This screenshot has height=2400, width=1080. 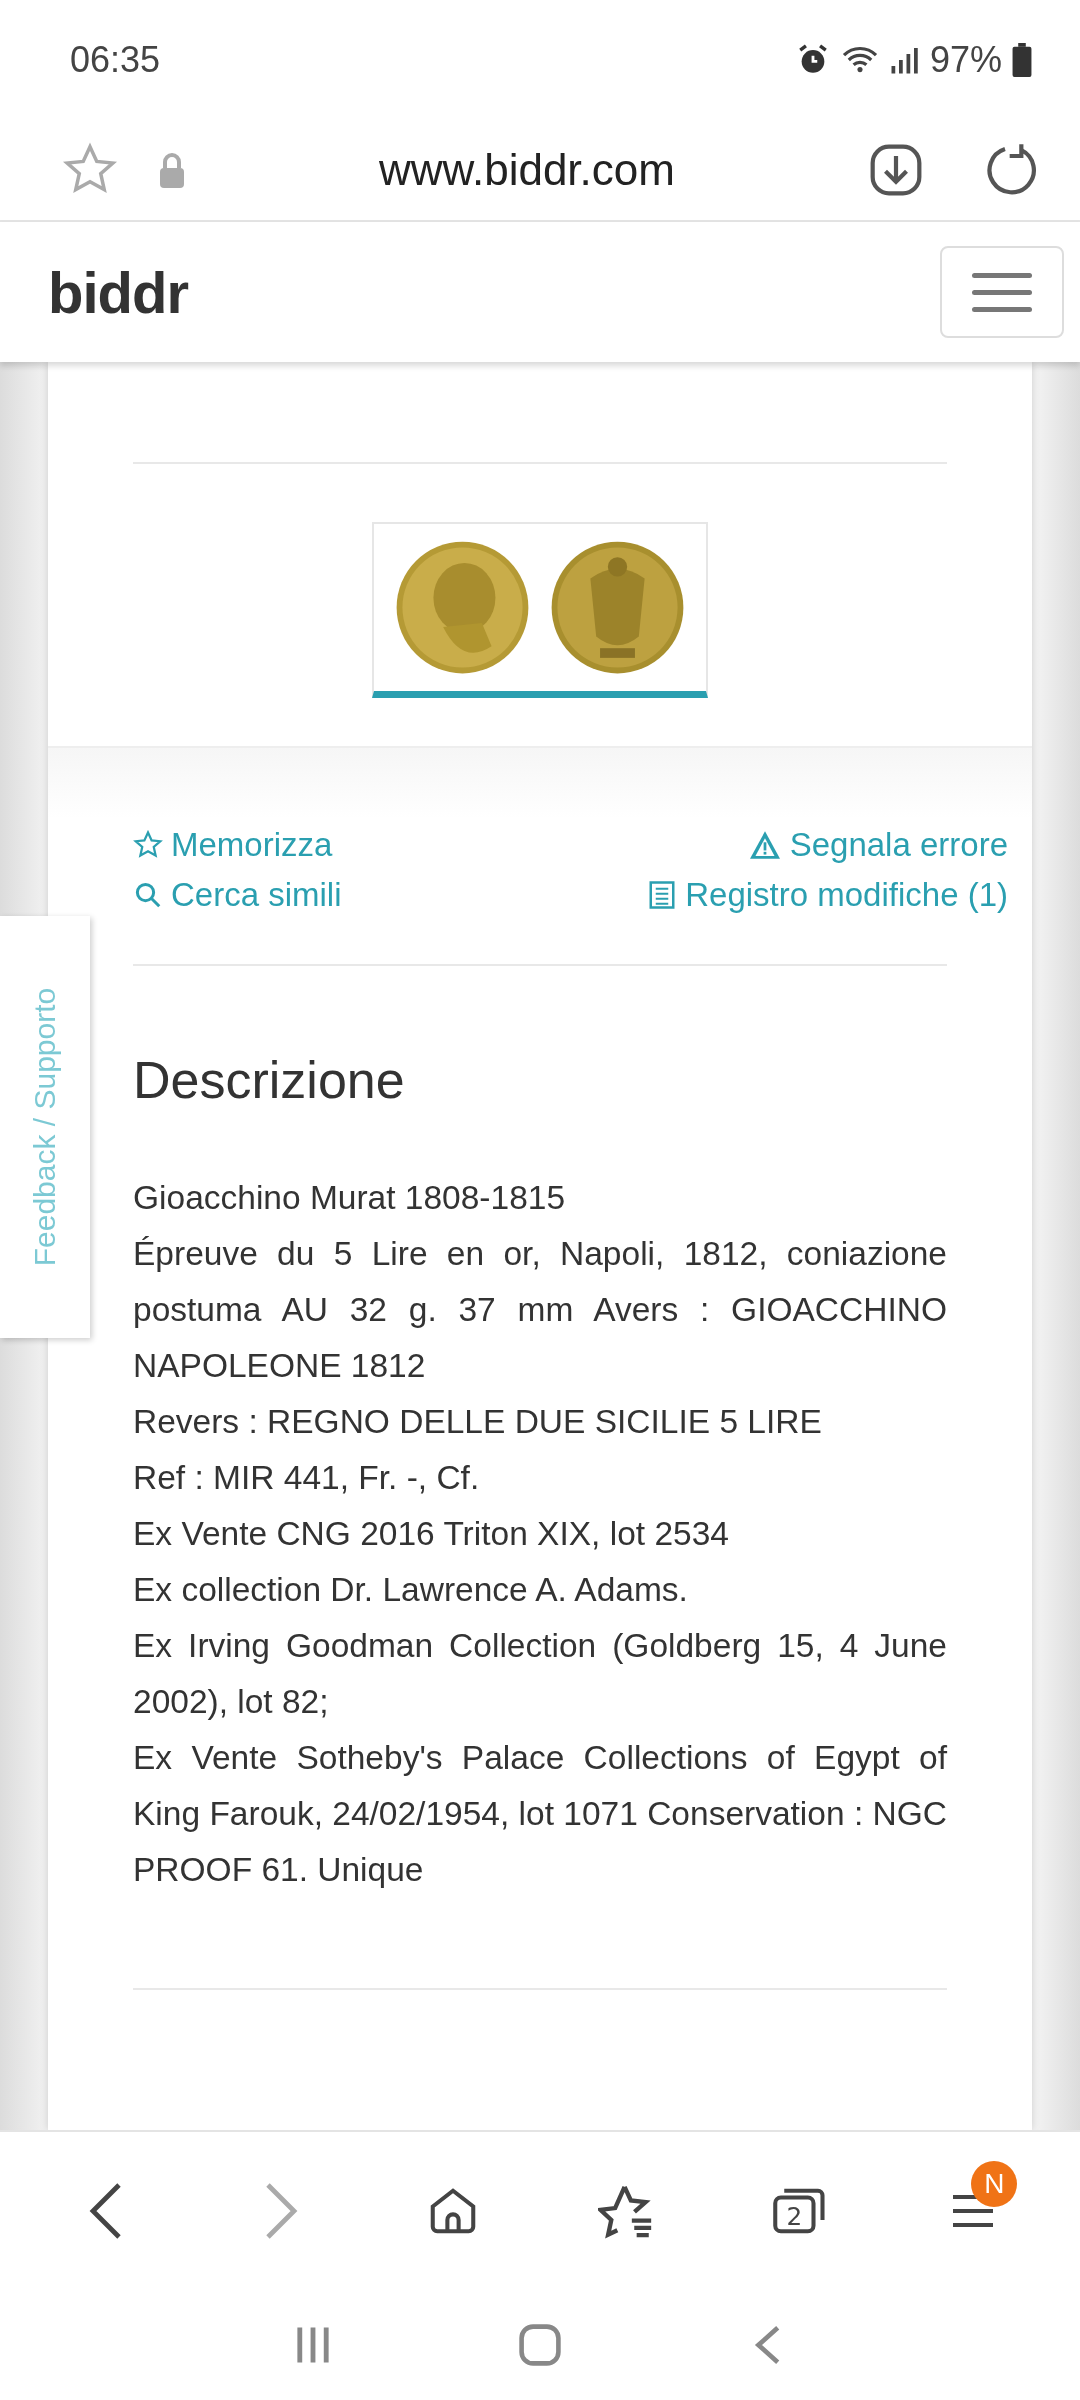 I want to click on tabs-button: 2, so click(x=799, y=2211).